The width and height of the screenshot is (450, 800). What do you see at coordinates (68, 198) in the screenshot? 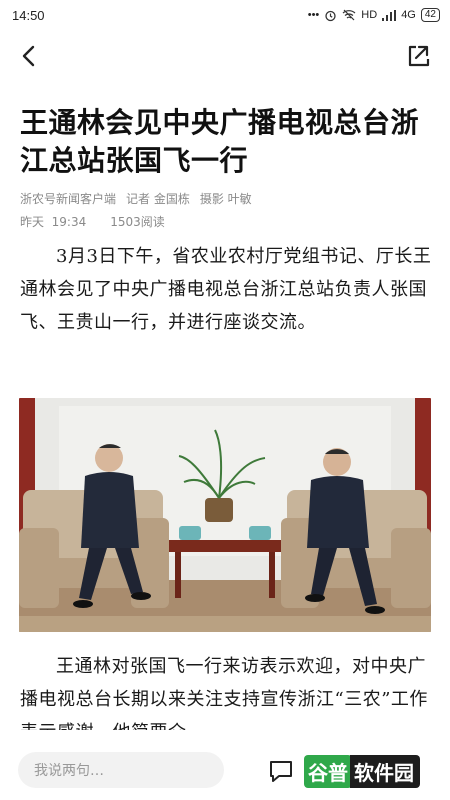
I see `article-source: 浙农号新闻客户端` at bounding box center [68, 198].